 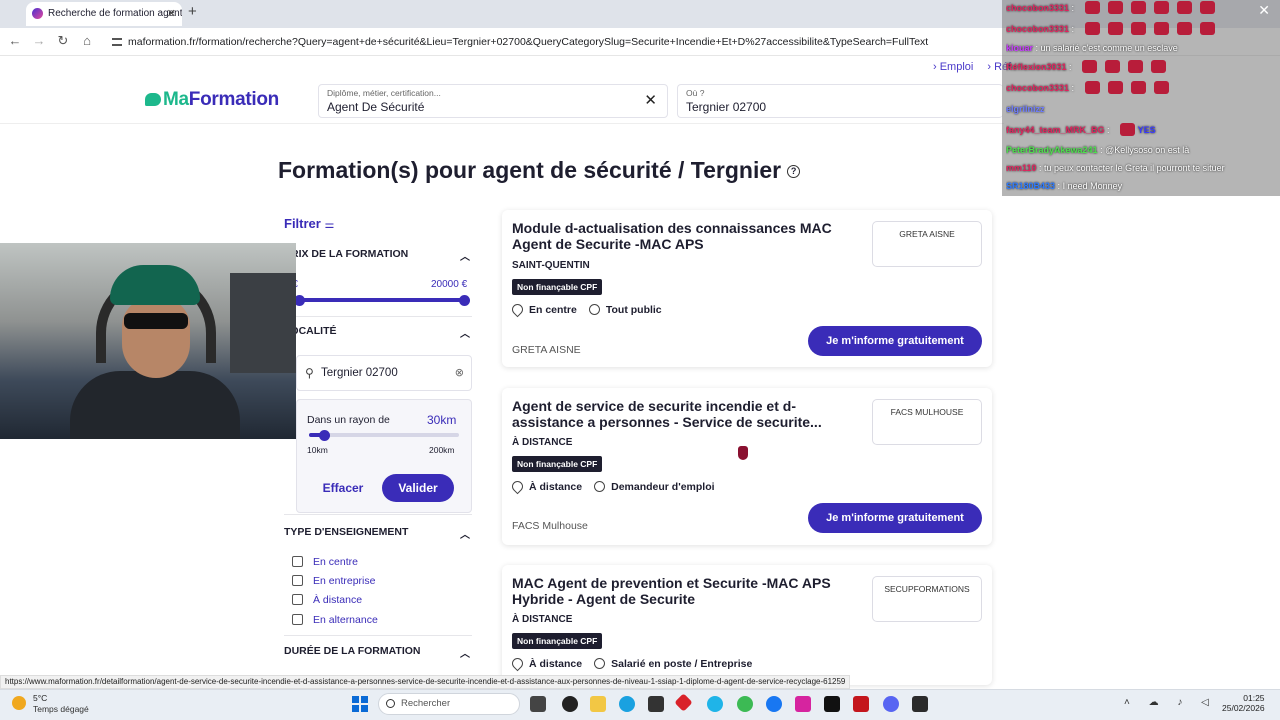 I want to click on task-view-icon, so click(x=538, y=704).